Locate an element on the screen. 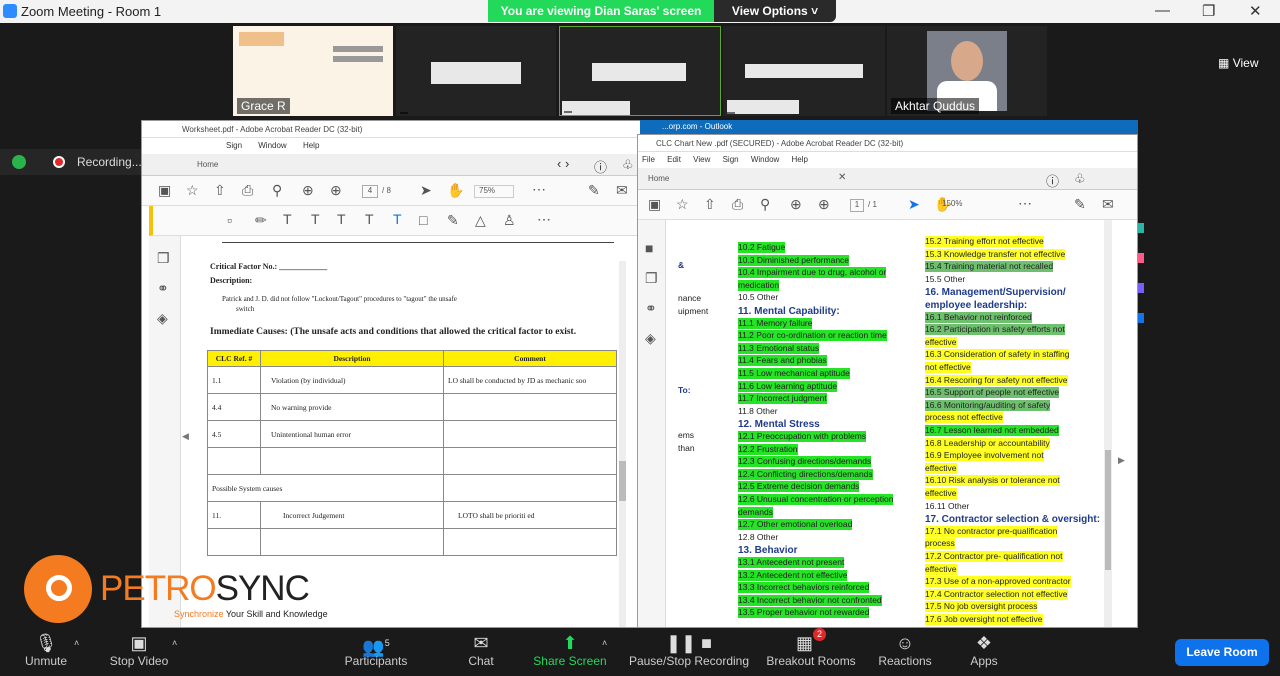  minimize-icon: — is located at coordinates (1162, 10).